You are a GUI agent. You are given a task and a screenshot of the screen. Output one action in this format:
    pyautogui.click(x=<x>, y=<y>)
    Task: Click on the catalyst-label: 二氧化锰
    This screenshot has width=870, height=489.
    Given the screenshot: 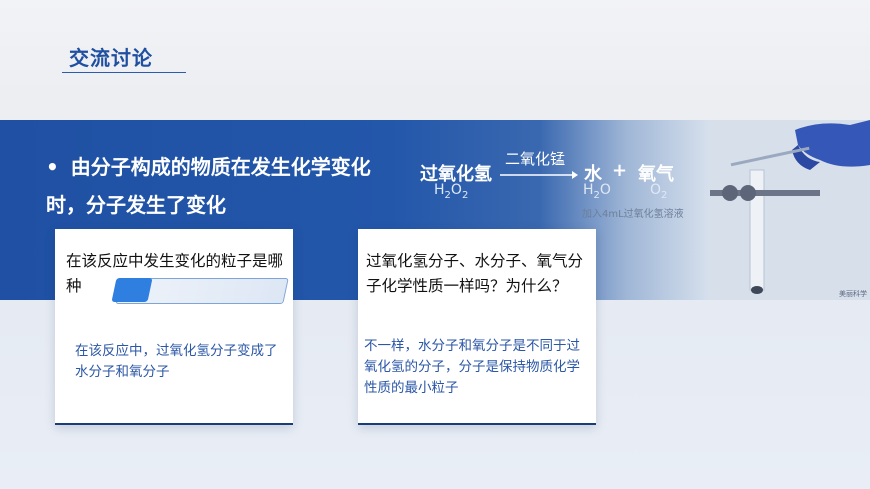 What is the action you would take?
    pyautogui.click(x=535, y=159)
    